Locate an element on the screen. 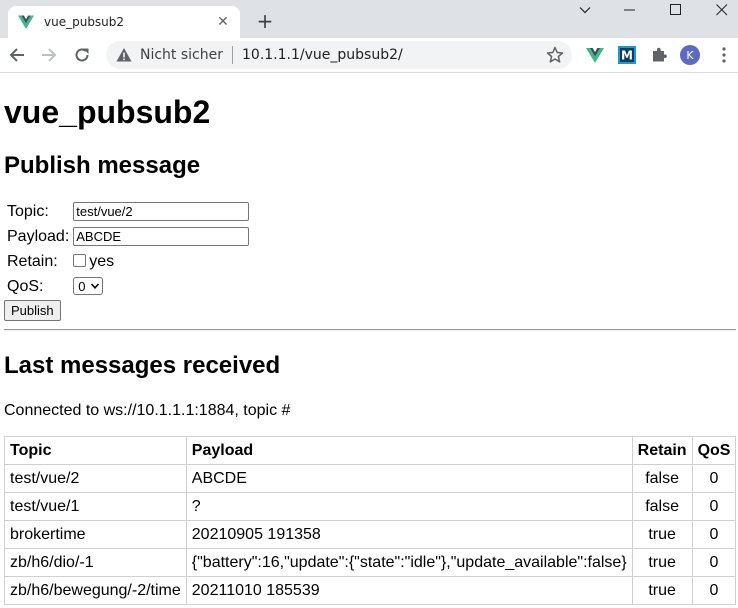 The width and height of the screenshot is (738, 608). row-topic: test/vue/2 is located at coordinates (95, 478).